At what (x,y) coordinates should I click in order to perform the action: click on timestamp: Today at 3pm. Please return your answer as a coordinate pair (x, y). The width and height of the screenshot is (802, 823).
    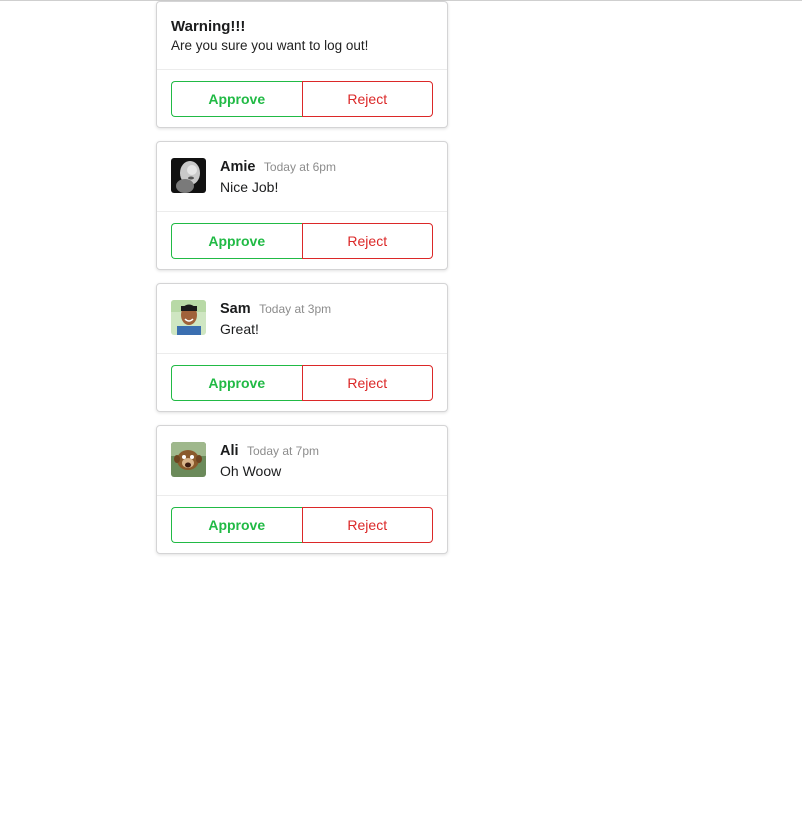
    Looking at the image, I should click on (295, 309).